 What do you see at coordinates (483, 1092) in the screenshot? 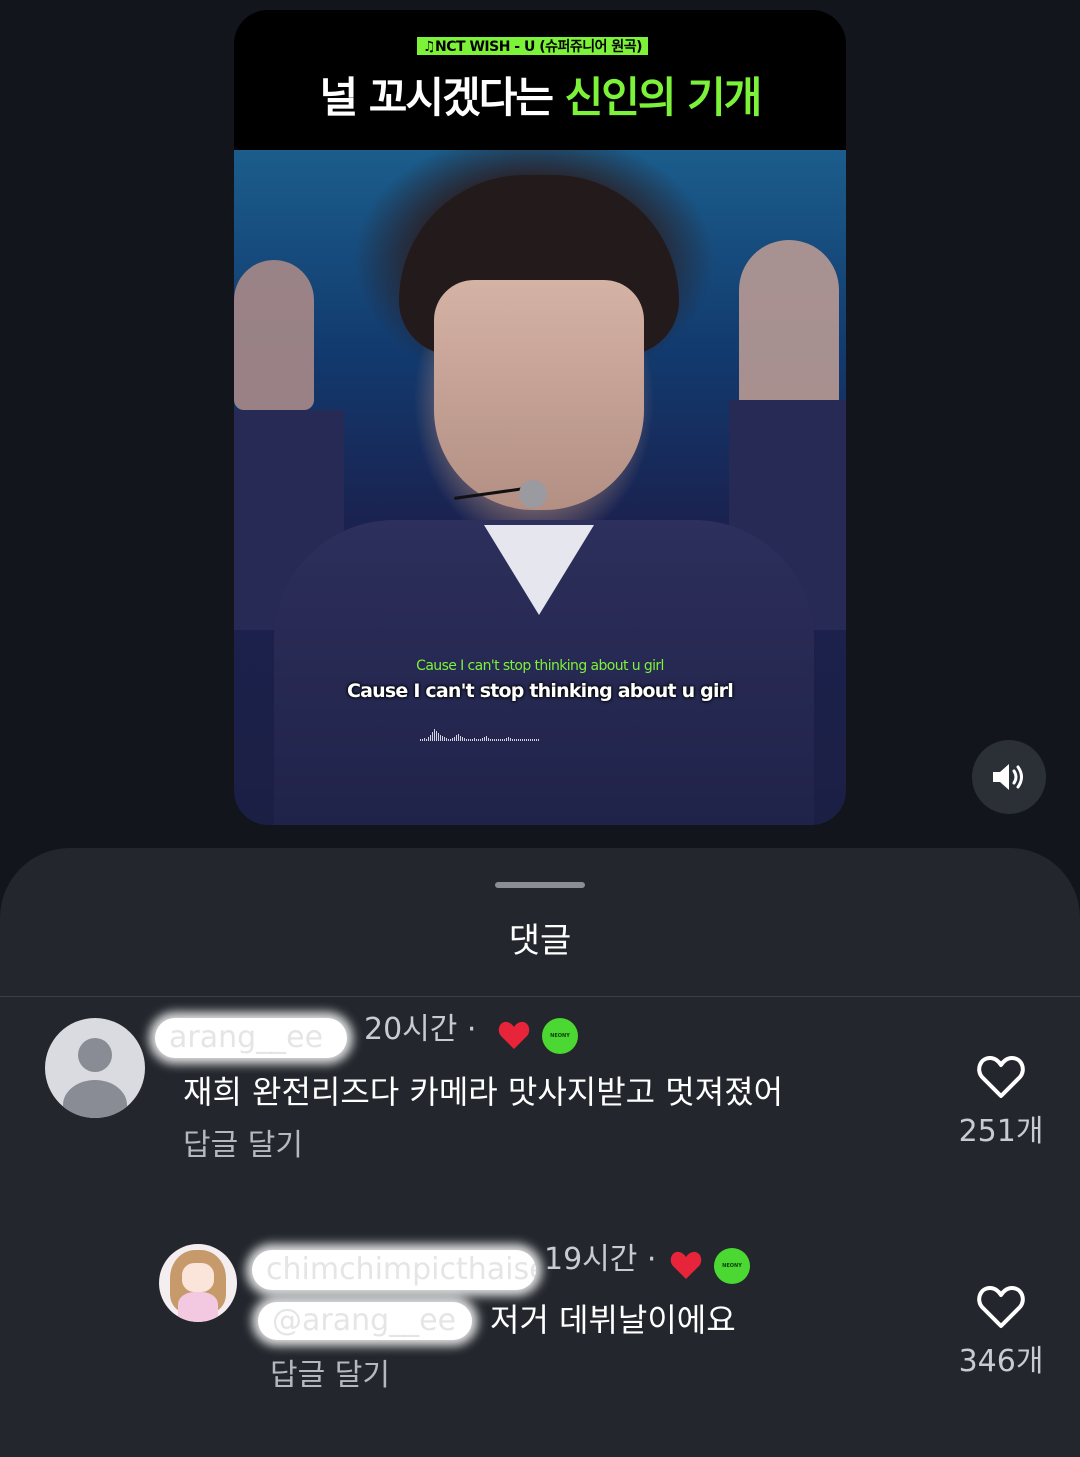
I see `comment-text: 재희 완전리즈다 카메라 맛사지받고 멋져졌어` at bounding box center [483, 1092].